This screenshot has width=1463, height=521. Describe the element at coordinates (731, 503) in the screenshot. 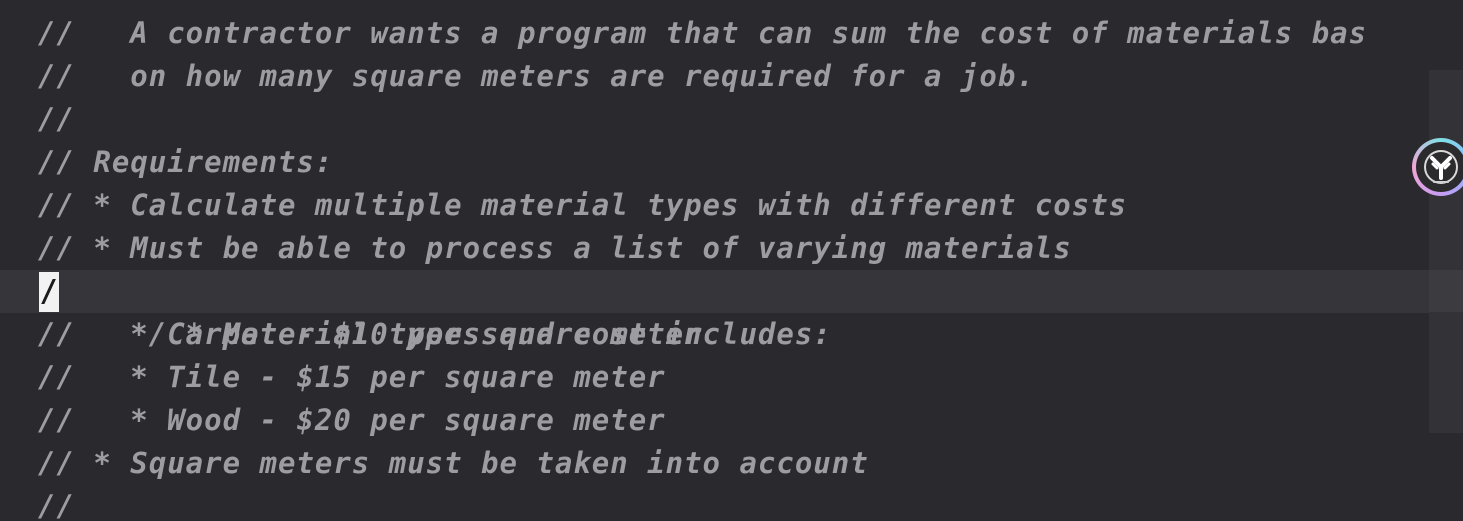

I see `code-line-12: //` at that location.